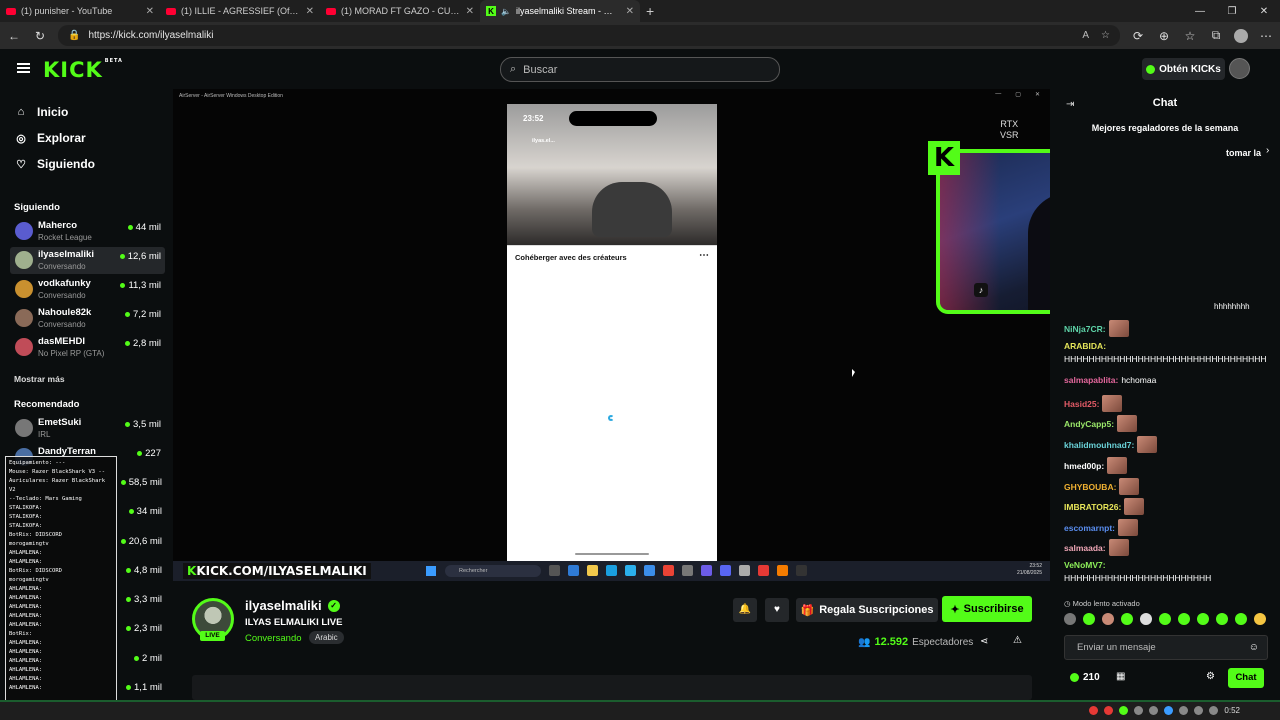 The width and height of the screenshot is (1280, 720). I want to click on wifi-icon, so click(1198, 710).